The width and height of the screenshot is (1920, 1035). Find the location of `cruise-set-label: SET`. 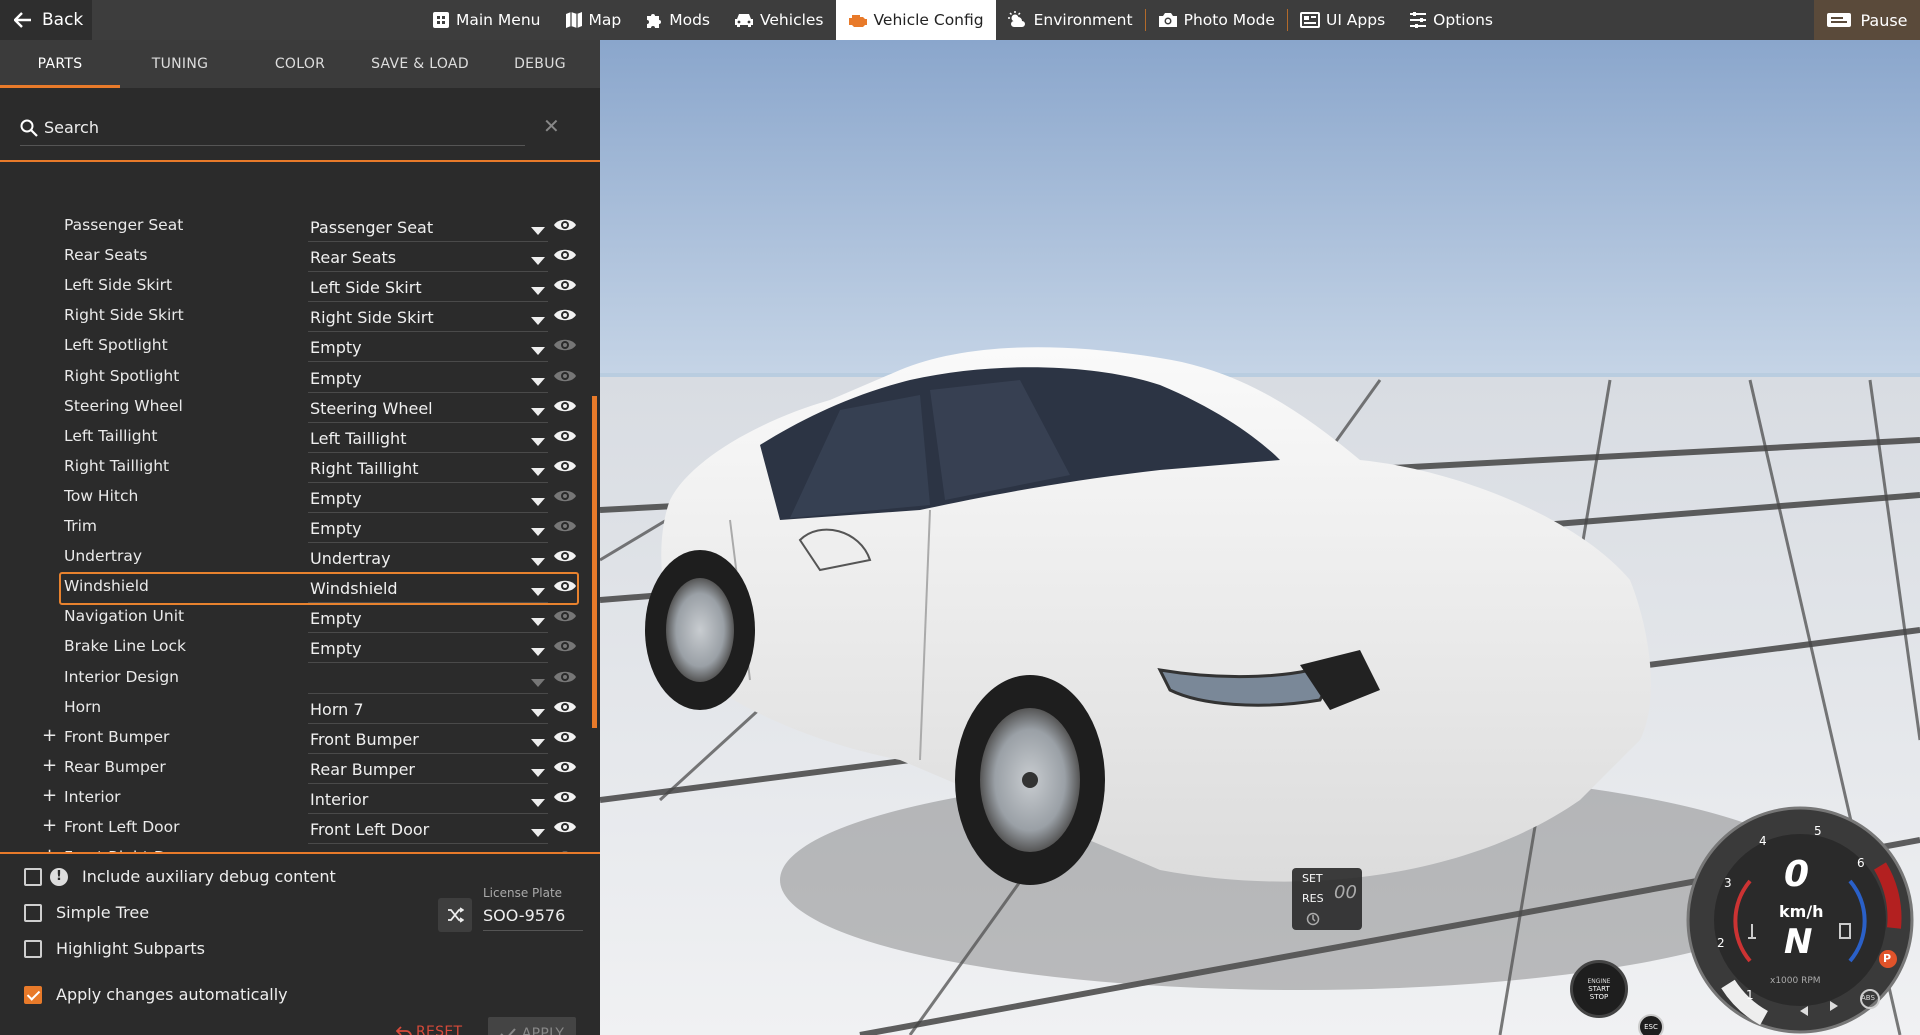

cruise-set-label: SET is located at coordinates (1312, 878).